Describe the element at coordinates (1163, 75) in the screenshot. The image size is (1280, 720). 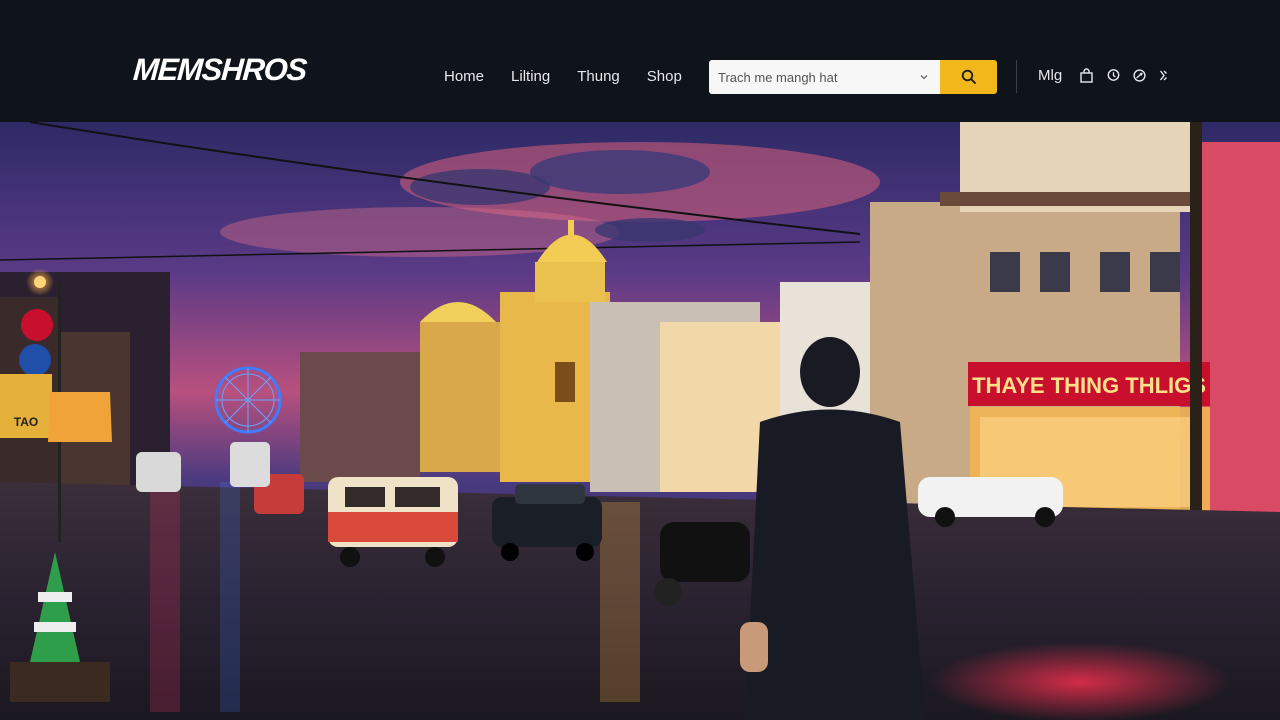
I see `currency-icon` at that location.